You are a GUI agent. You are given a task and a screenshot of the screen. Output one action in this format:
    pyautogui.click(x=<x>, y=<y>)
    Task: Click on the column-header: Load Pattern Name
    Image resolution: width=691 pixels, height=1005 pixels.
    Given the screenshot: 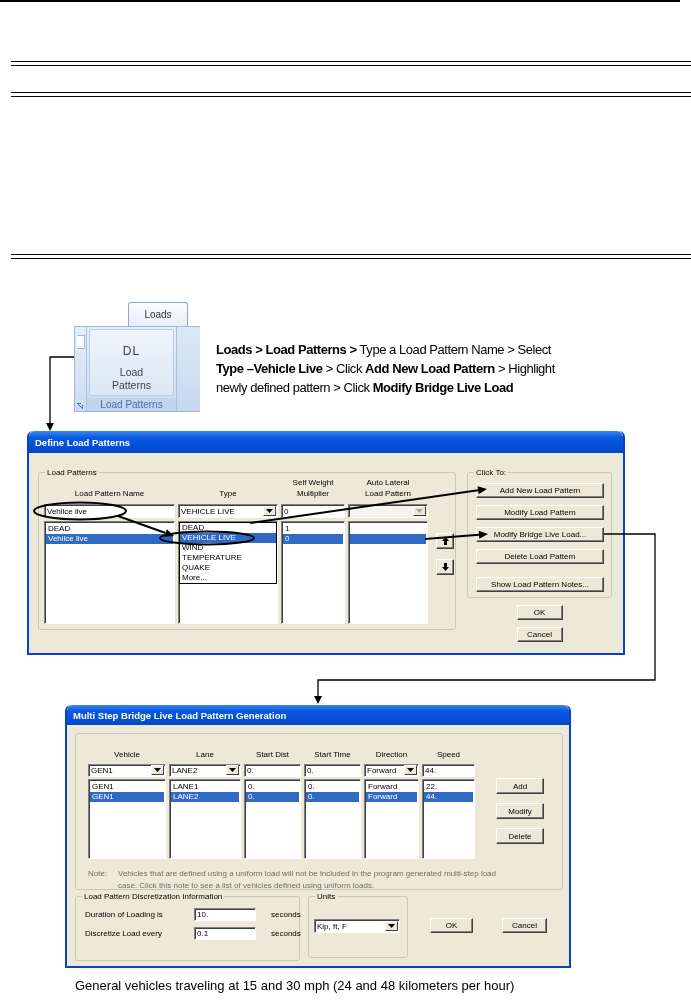 What is the action you would take?
    pyautogui.click(x=109, y=494)
    